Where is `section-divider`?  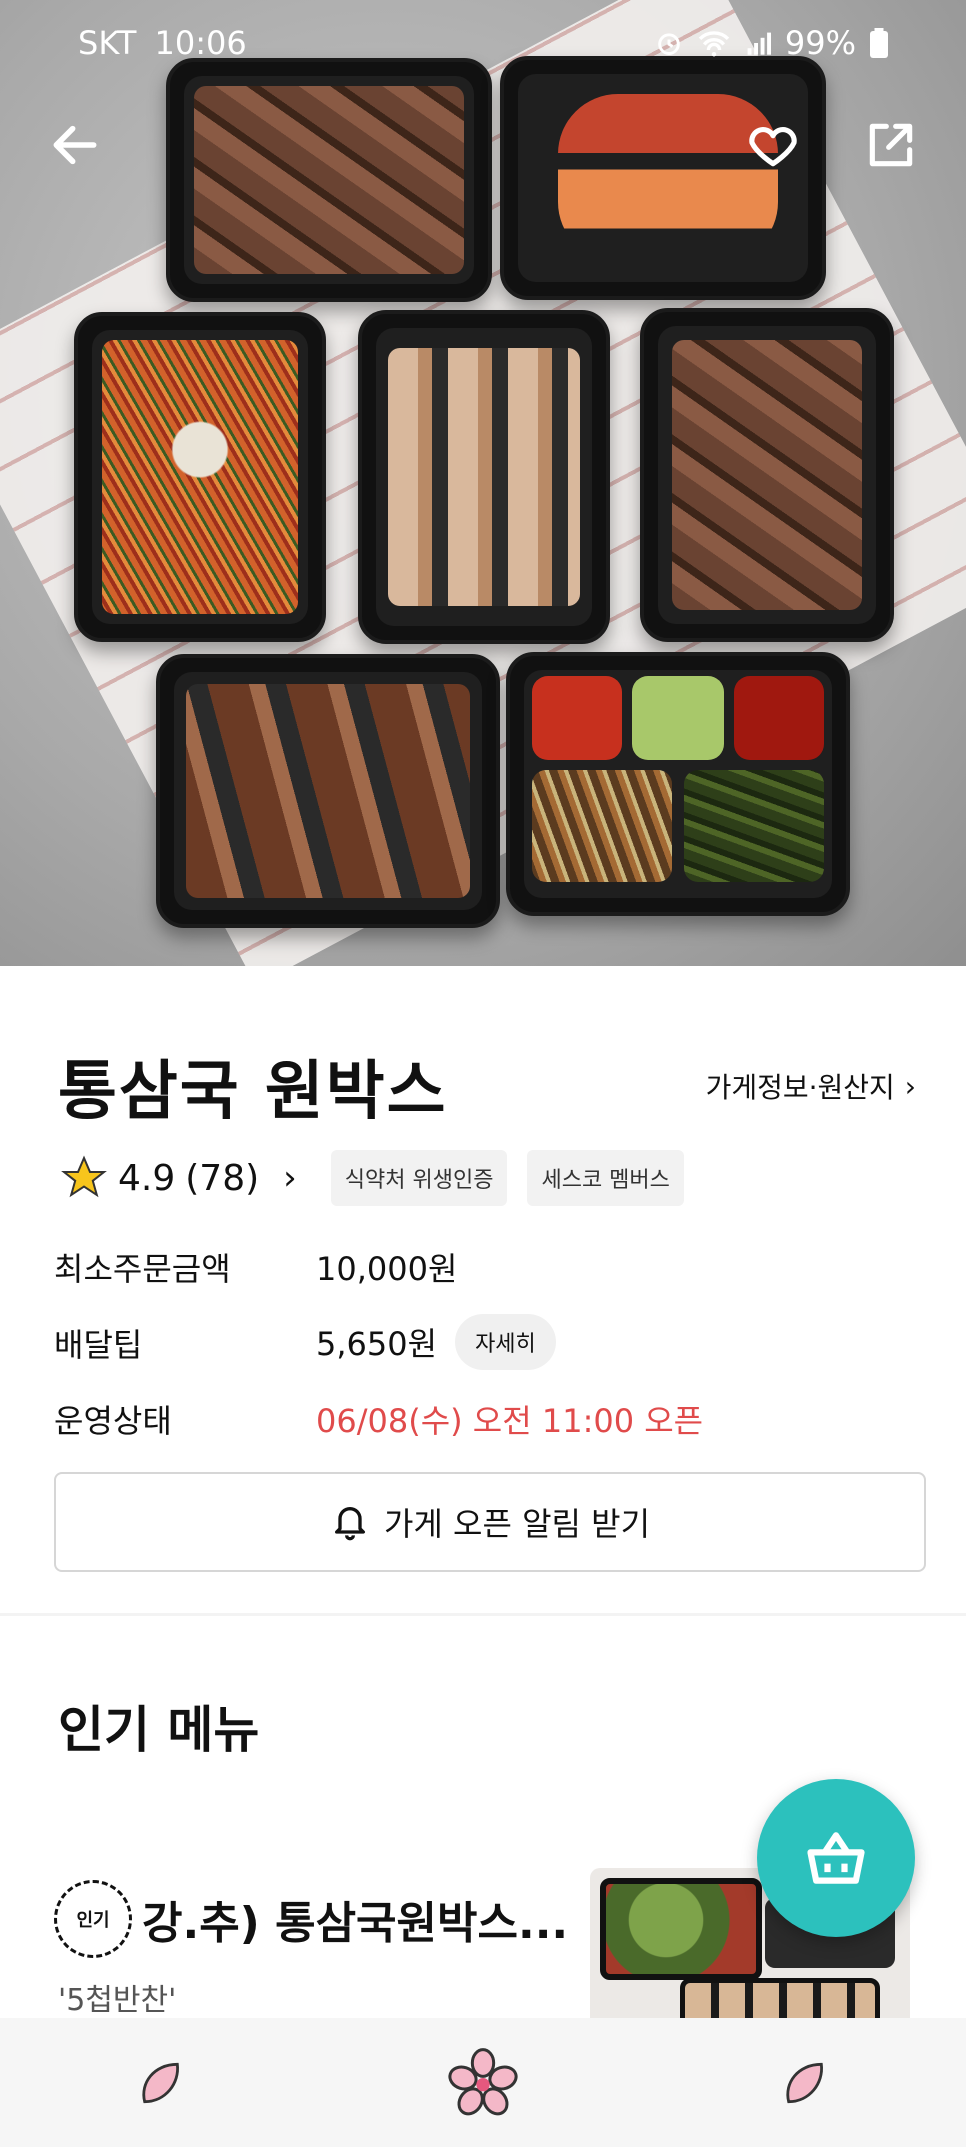 section-divider is located at coordinates (483, 1614).